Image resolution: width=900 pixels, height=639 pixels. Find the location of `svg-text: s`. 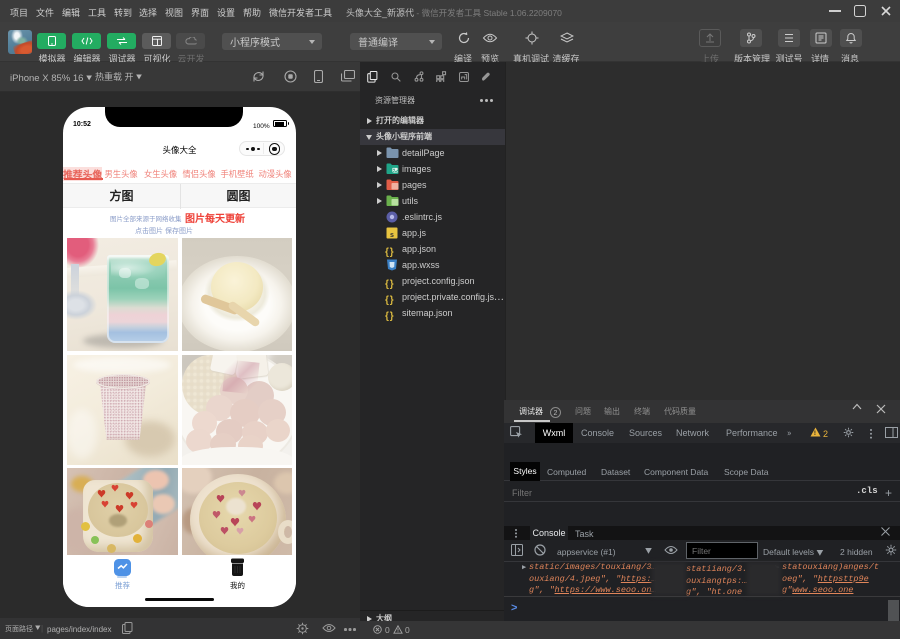

svg-text: s is located at coordinates (392, 235).